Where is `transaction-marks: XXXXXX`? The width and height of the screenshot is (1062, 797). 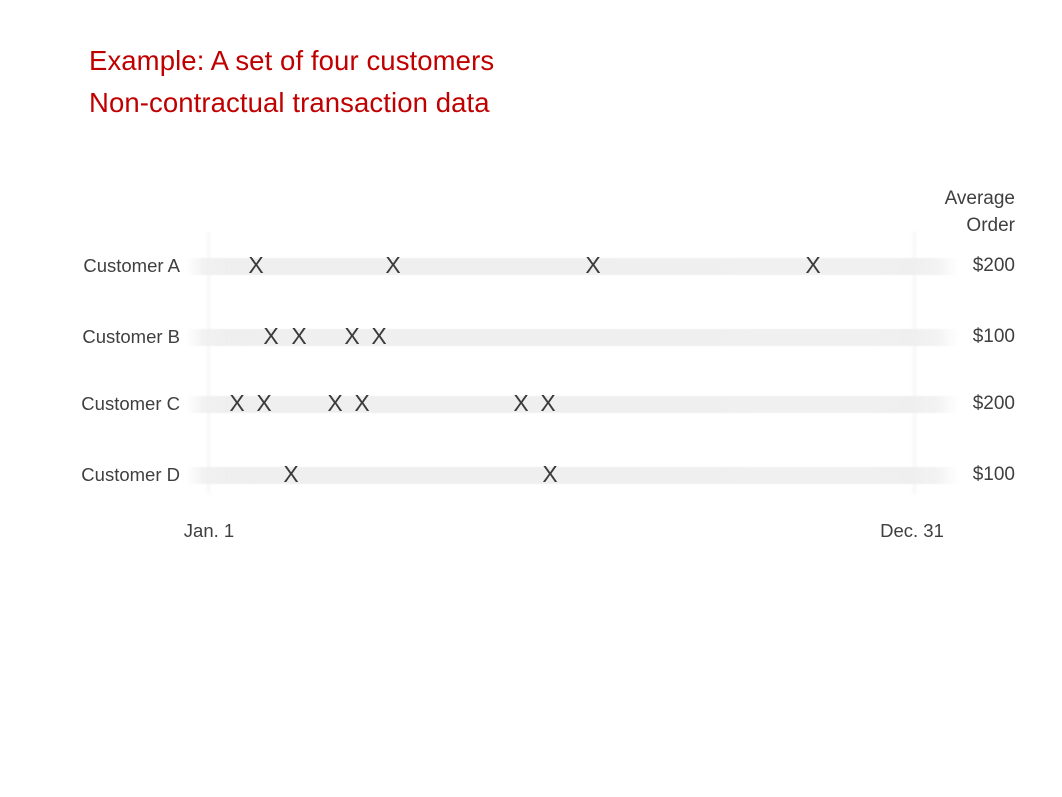
transaction-marks: XXXXXX is located at coordinates (531, 404).